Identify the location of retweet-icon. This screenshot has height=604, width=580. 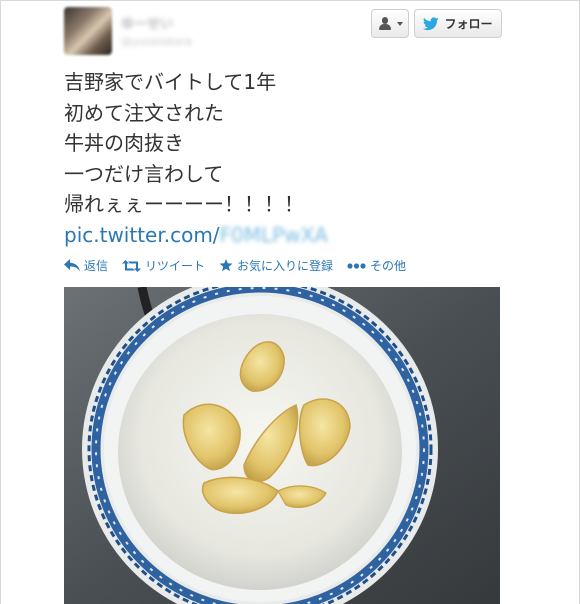
(132, 265).